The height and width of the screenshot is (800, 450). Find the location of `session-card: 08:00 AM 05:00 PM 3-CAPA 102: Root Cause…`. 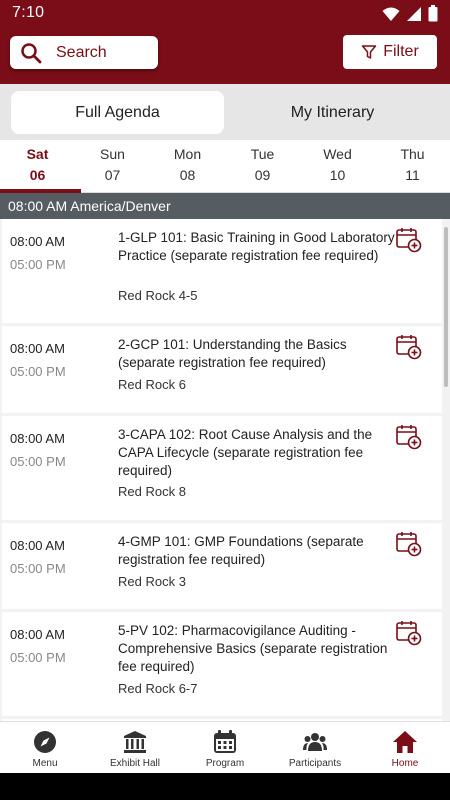

session-card: 08:00 AM 05:00 PM 3-CAPA 102: Root Cause… is located at coordinates (222, 468).